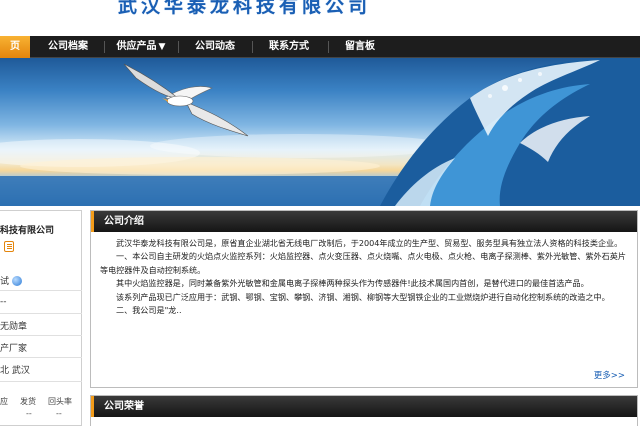 The image size is (640, 426). I want to click on company-title: 武汉华泰龙科技有限公司, so click(245, 8).